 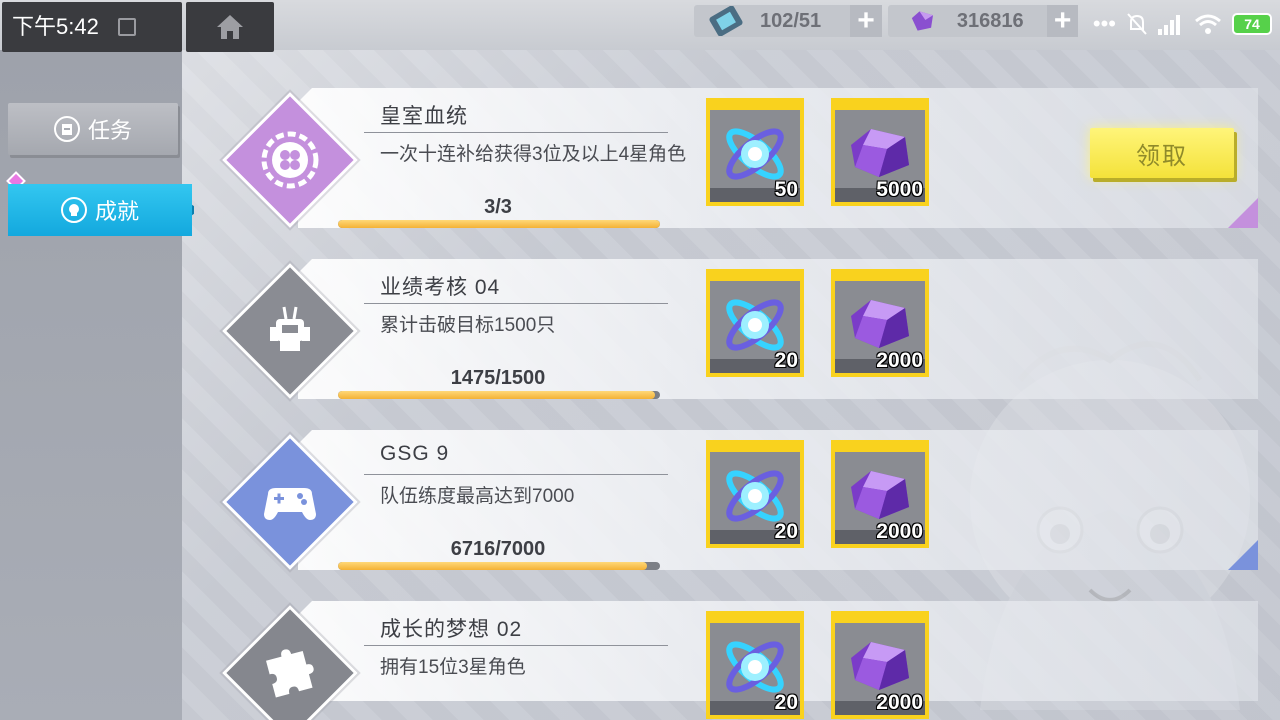 What do you see at coordinates (1252, 24) in the screenshot?
I see `battery-indicator: 74` at bounding box center [1252, 24].